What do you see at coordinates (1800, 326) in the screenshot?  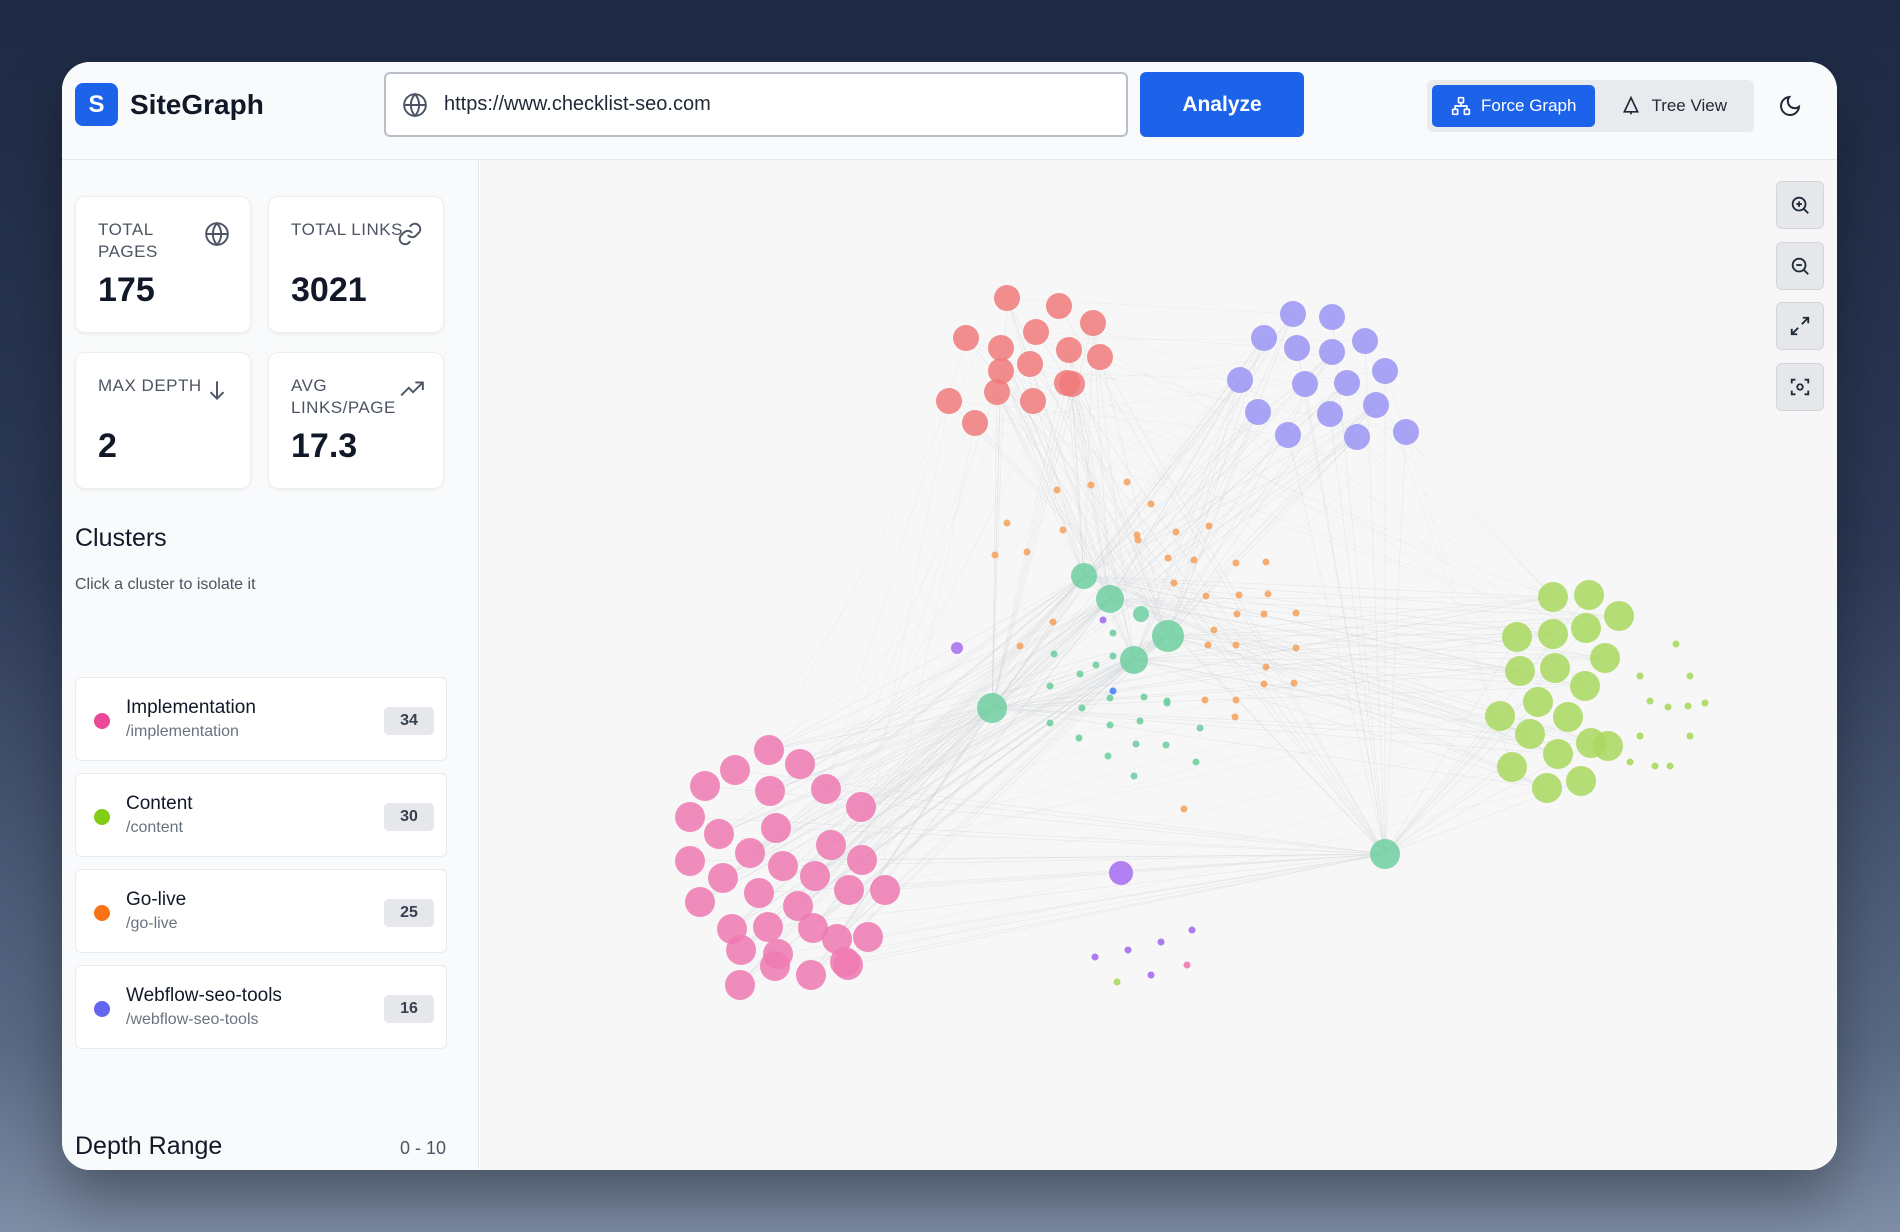 I see `fit-view-button` at bounding box center [1800, 326].